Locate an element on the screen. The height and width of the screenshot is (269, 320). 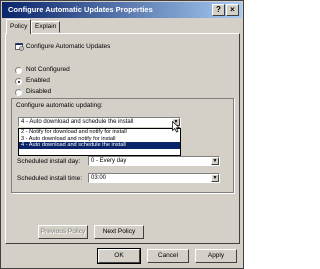
radio-disabled-label: Disabled is located at coordinates (39, 91).